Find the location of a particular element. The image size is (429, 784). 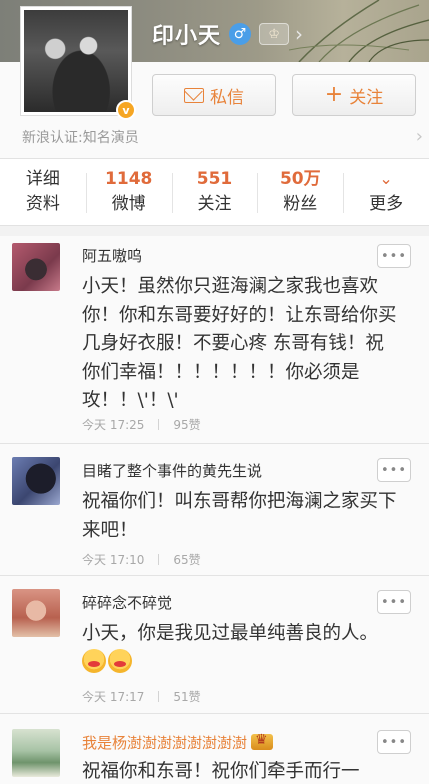

comment-likes: 51赞 is located at coordinates (186, 696).